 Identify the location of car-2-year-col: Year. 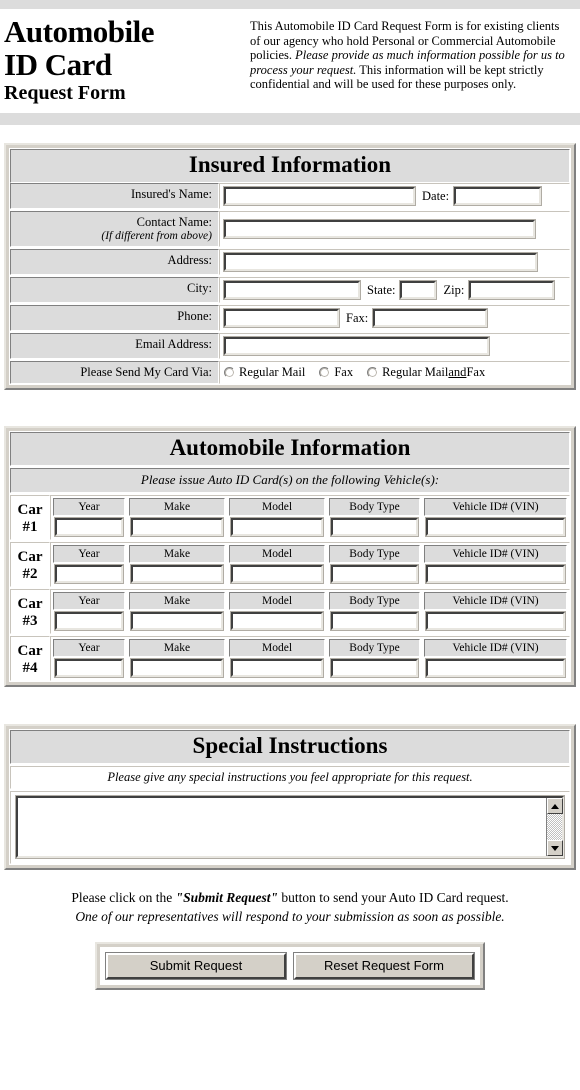
(89, 564).